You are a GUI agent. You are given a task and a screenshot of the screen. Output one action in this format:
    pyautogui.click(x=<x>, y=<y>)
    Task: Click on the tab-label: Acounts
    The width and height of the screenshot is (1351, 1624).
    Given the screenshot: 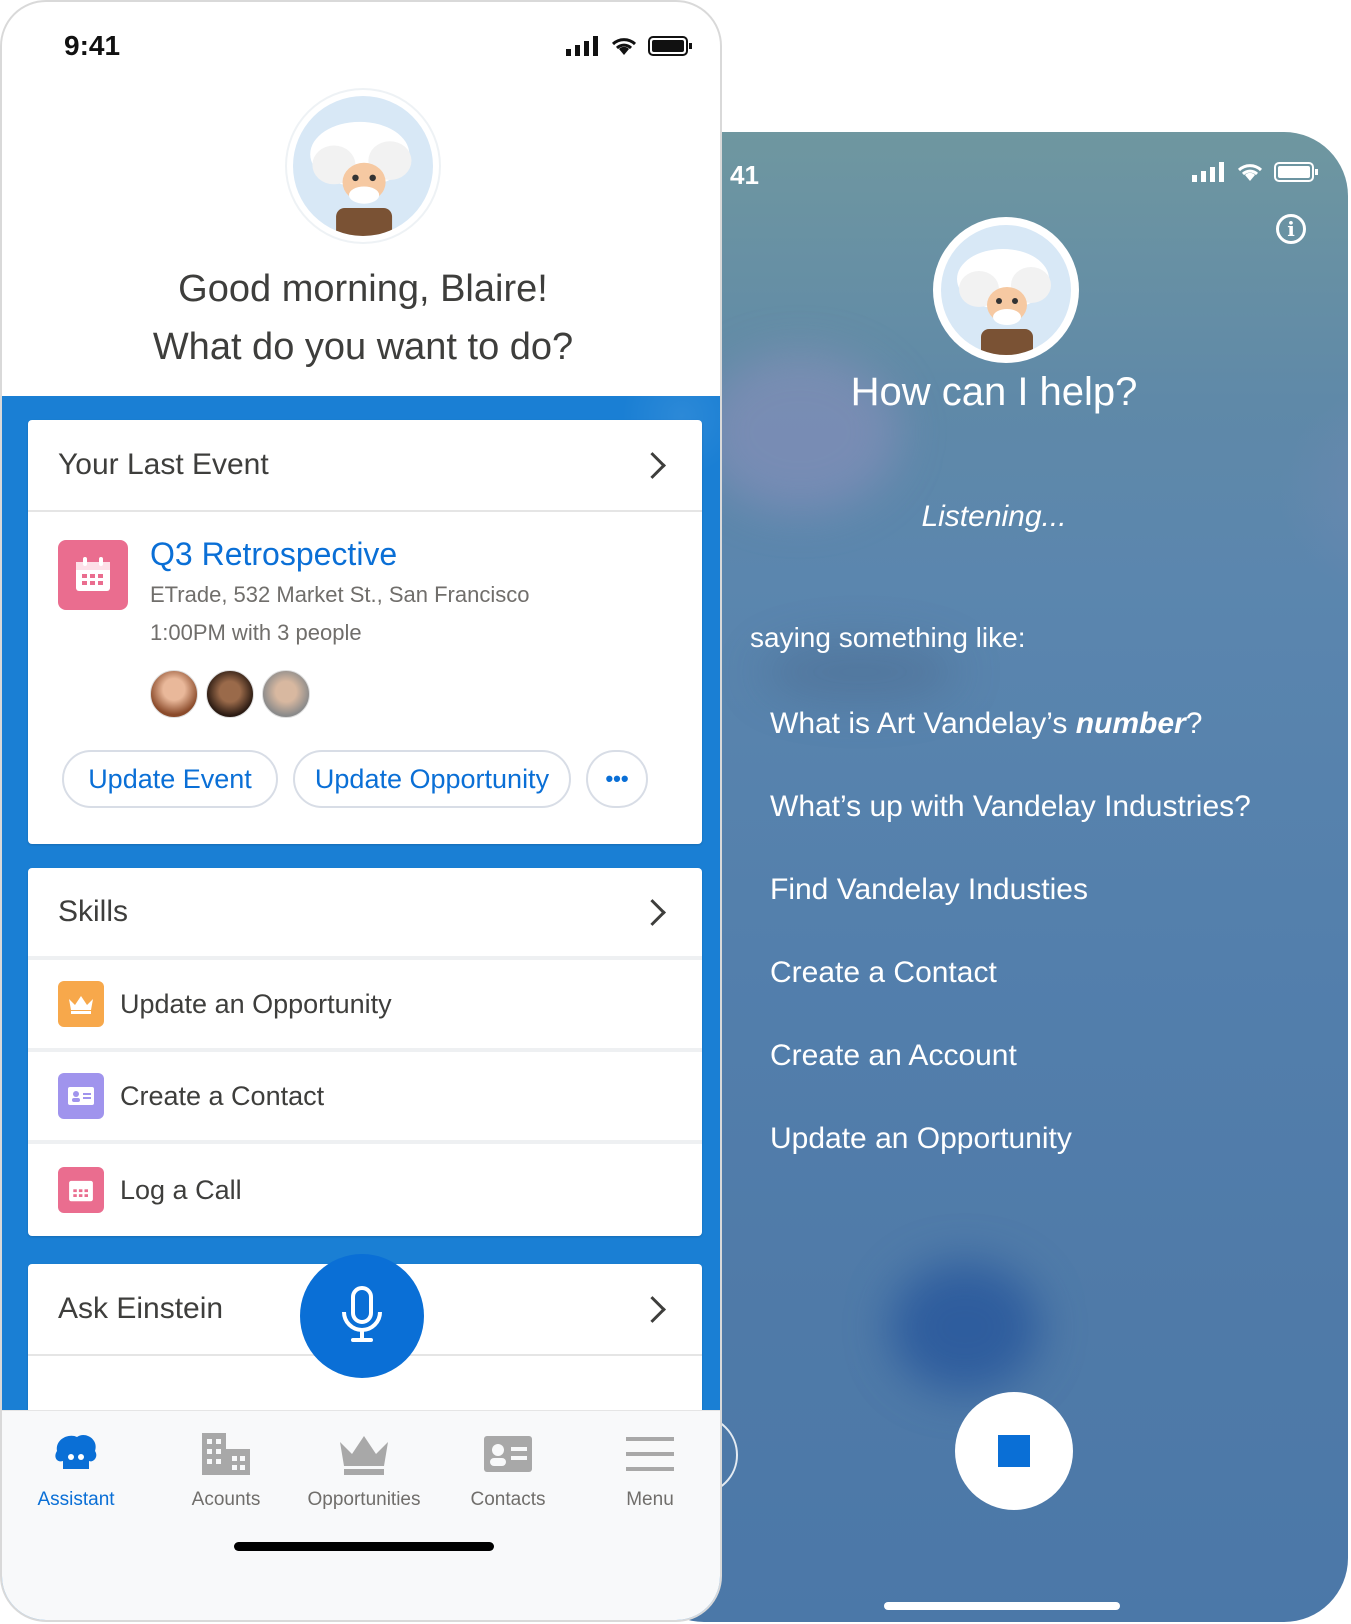 What is the action you would take?
    pyautogui.click(x=226, y=1499)
    